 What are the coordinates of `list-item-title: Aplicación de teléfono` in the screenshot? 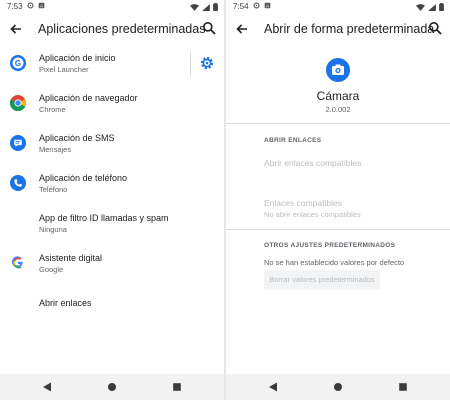 It's located at (83, 178).